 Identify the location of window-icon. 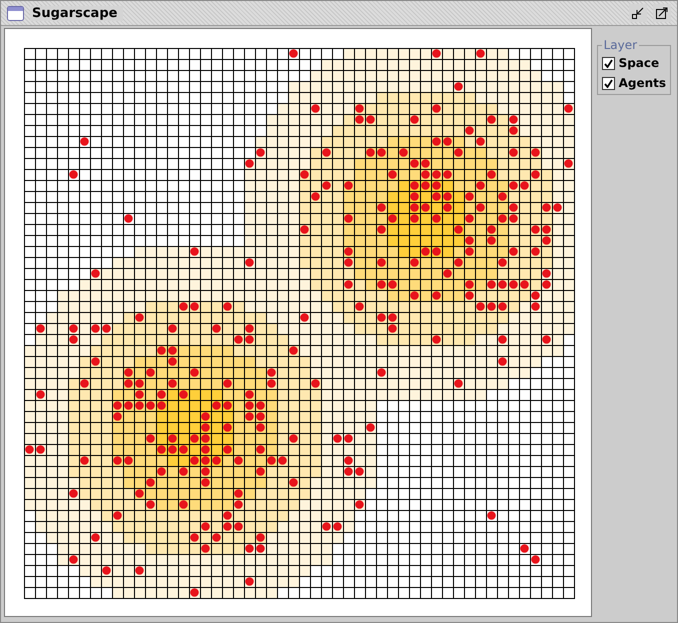
(15, 13).